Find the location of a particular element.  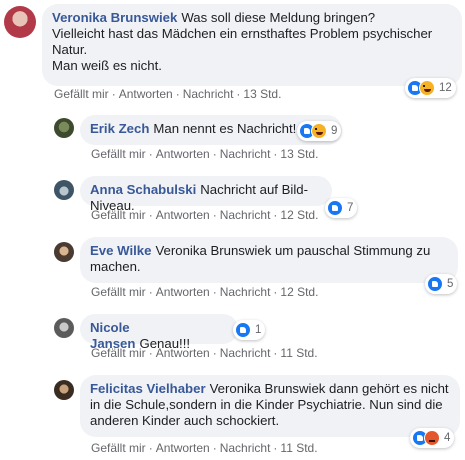

reaction-count: 7 is located at coordinates (350, 208).